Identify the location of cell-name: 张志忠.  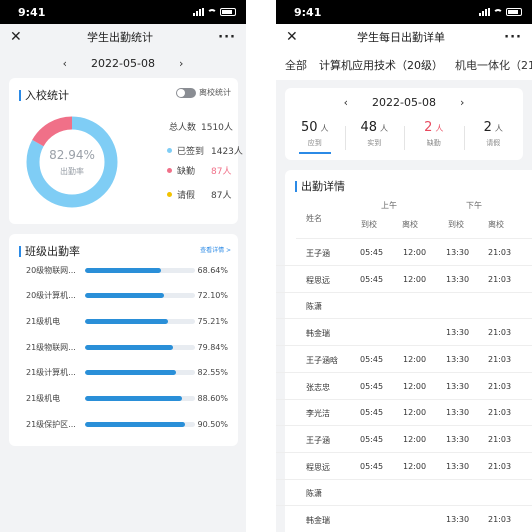
(318, 387).